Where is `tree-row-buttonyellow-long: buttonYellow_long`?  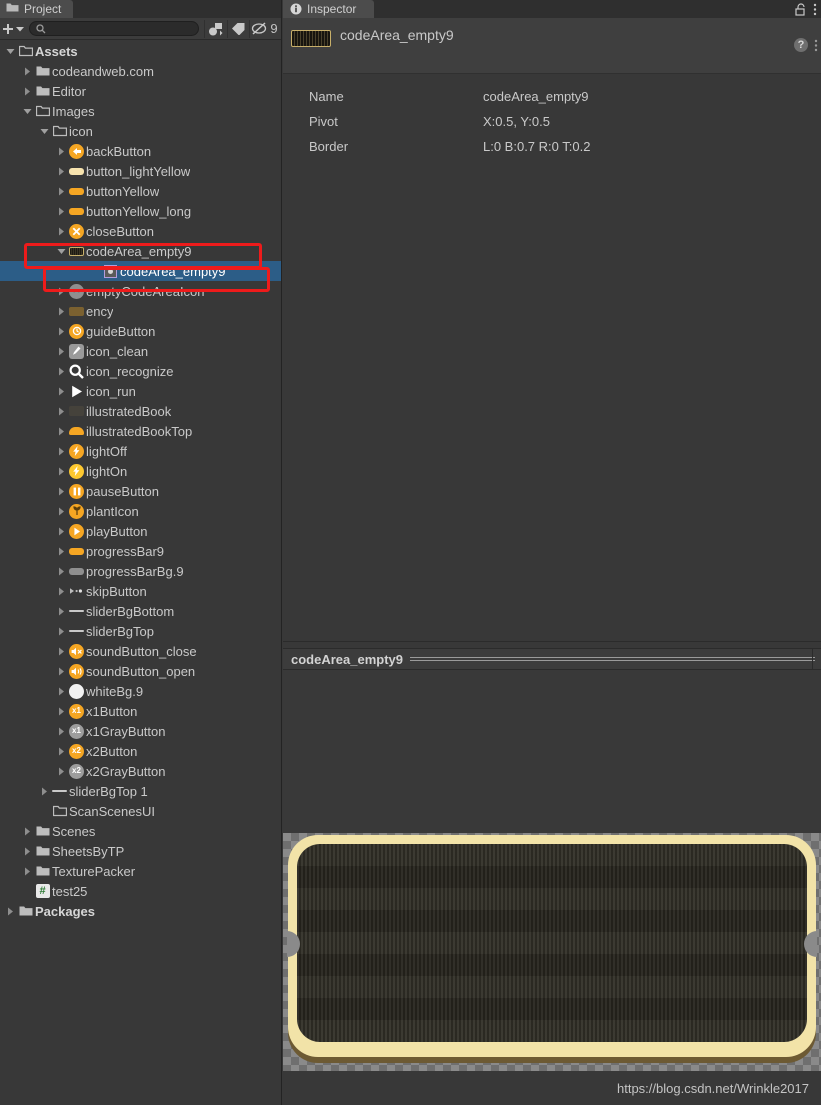
tree-row-buttonyellow-long: buttonYellow_long is located at coordinates (140, 211).